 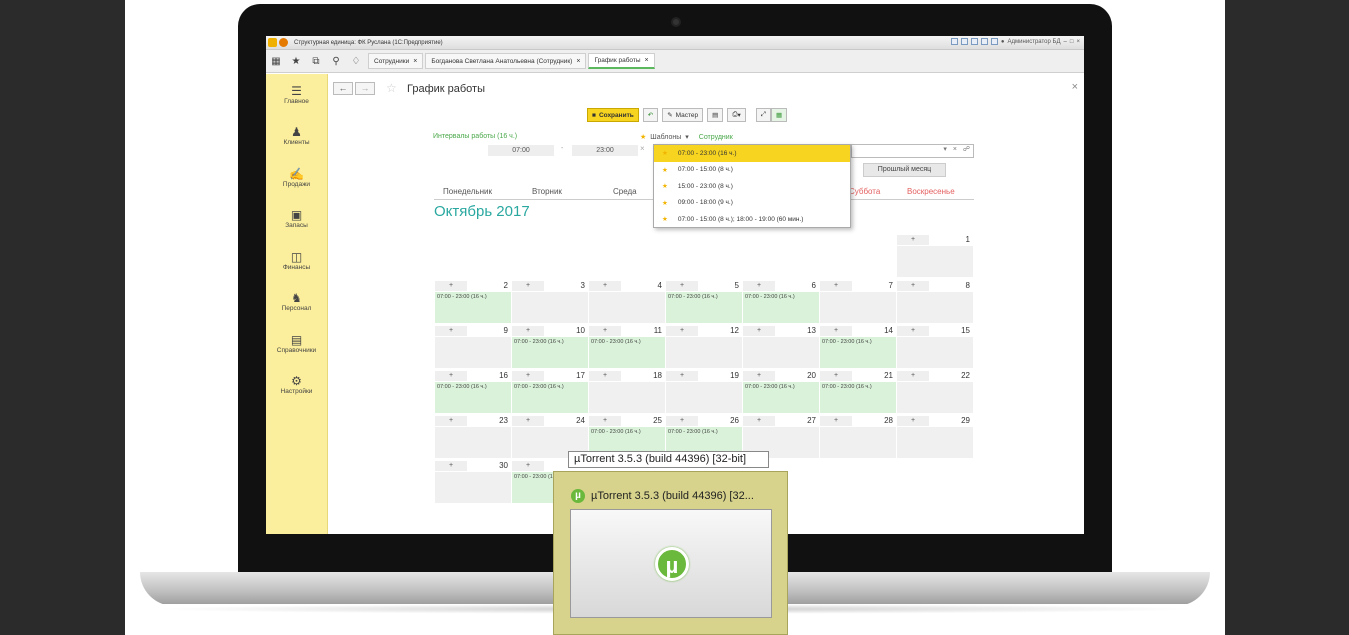 What do you see at coordinates (336, 61) in the screenshot?
I see `search-icon: ⚲` at bounding box center [336, 61].